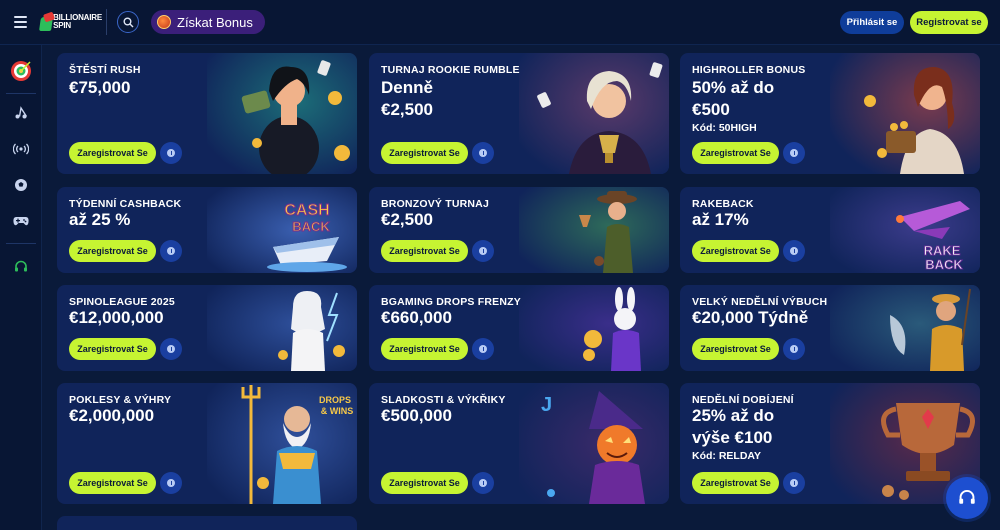 This screenshot has width=1000, height=530. Describe the element at coordinates (100, 87) in the screenshot. I see `card-value: €75,000` at that location.